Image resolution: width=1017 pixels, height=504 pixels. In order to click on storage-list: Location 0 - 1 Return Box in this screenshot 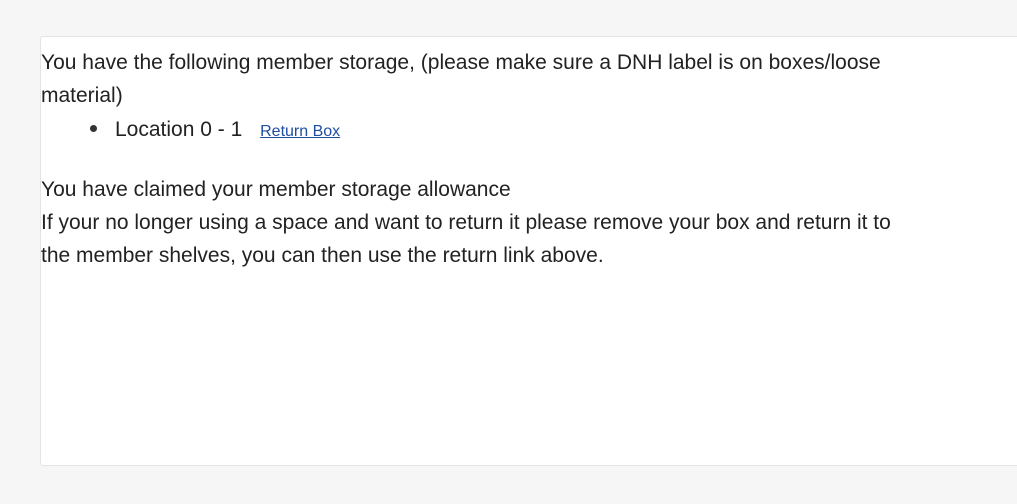, I will do `click(481, 129)`.